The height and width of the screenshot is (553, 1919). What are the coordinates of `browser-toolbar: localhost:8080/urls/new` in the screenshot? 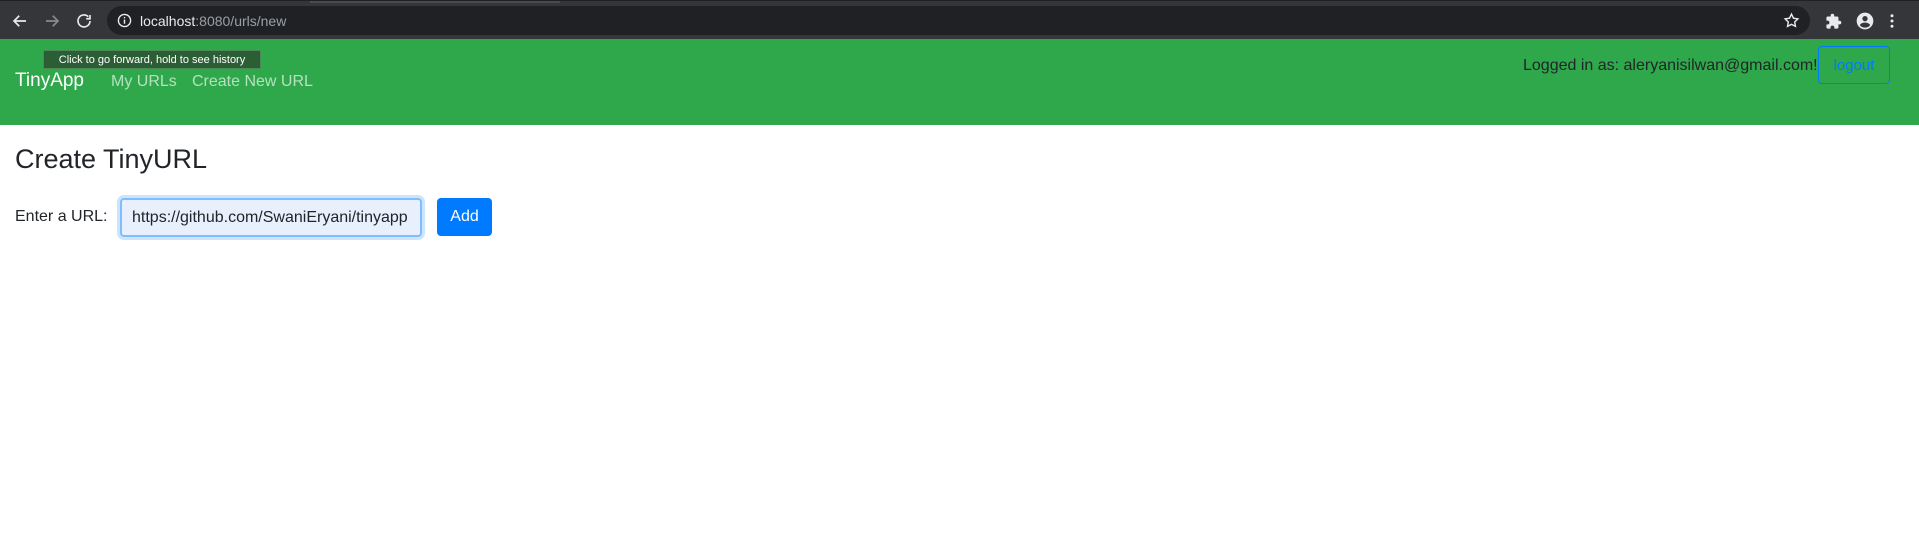 It's located at (959, 19).